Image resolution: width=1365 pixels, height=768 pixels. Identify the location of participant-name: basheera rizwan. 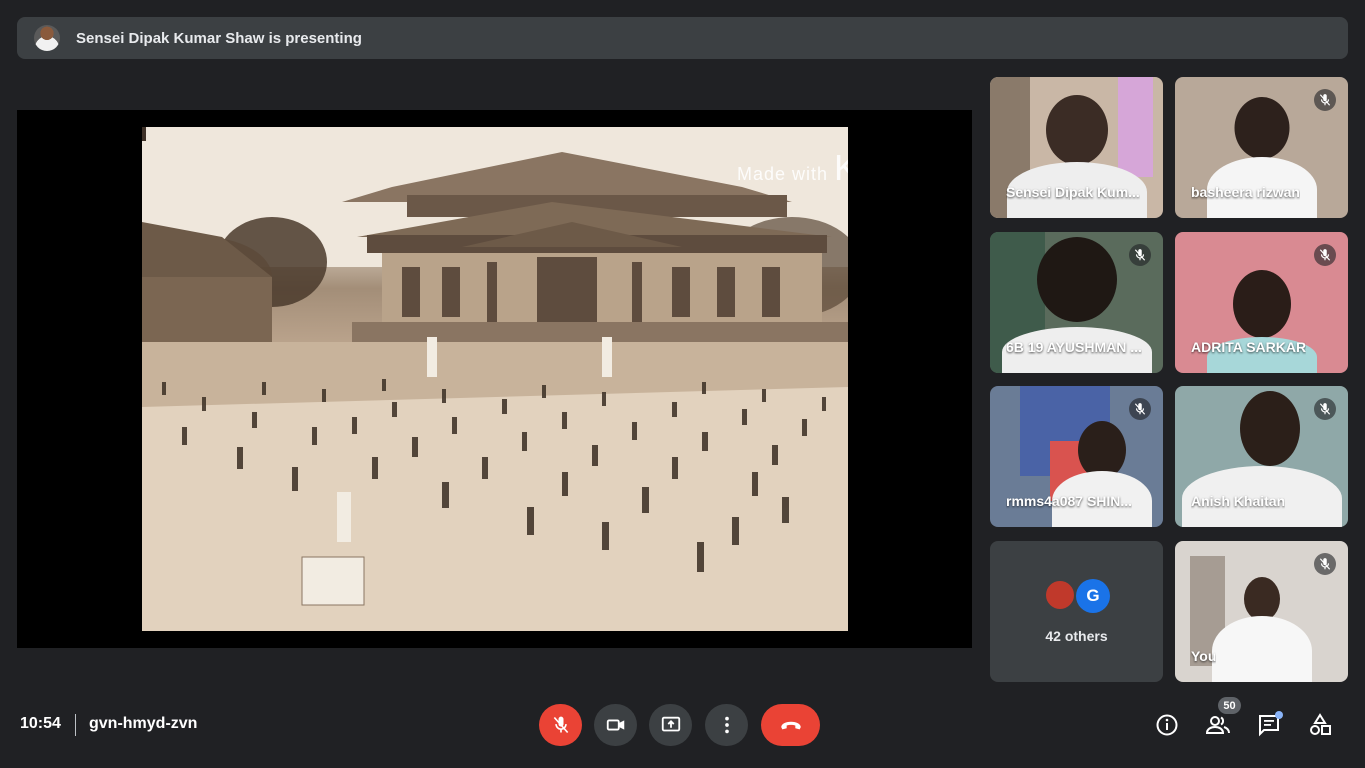
(1245, 192).